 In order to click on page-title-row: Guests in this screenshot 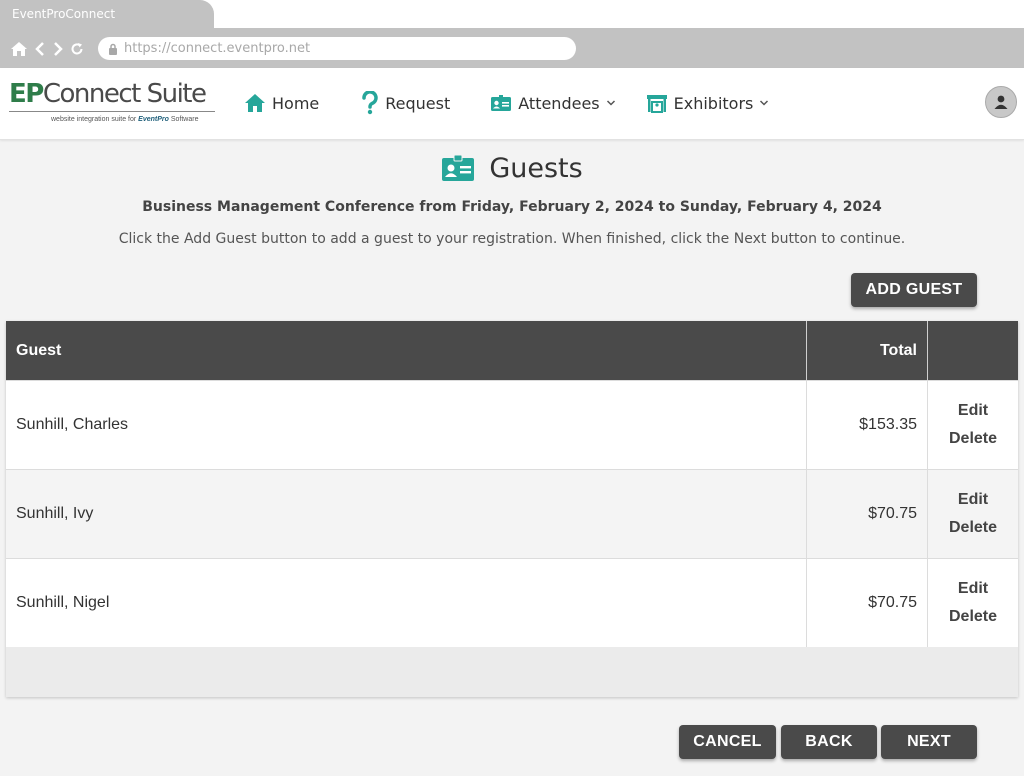, I will do `click(512, 168)`.